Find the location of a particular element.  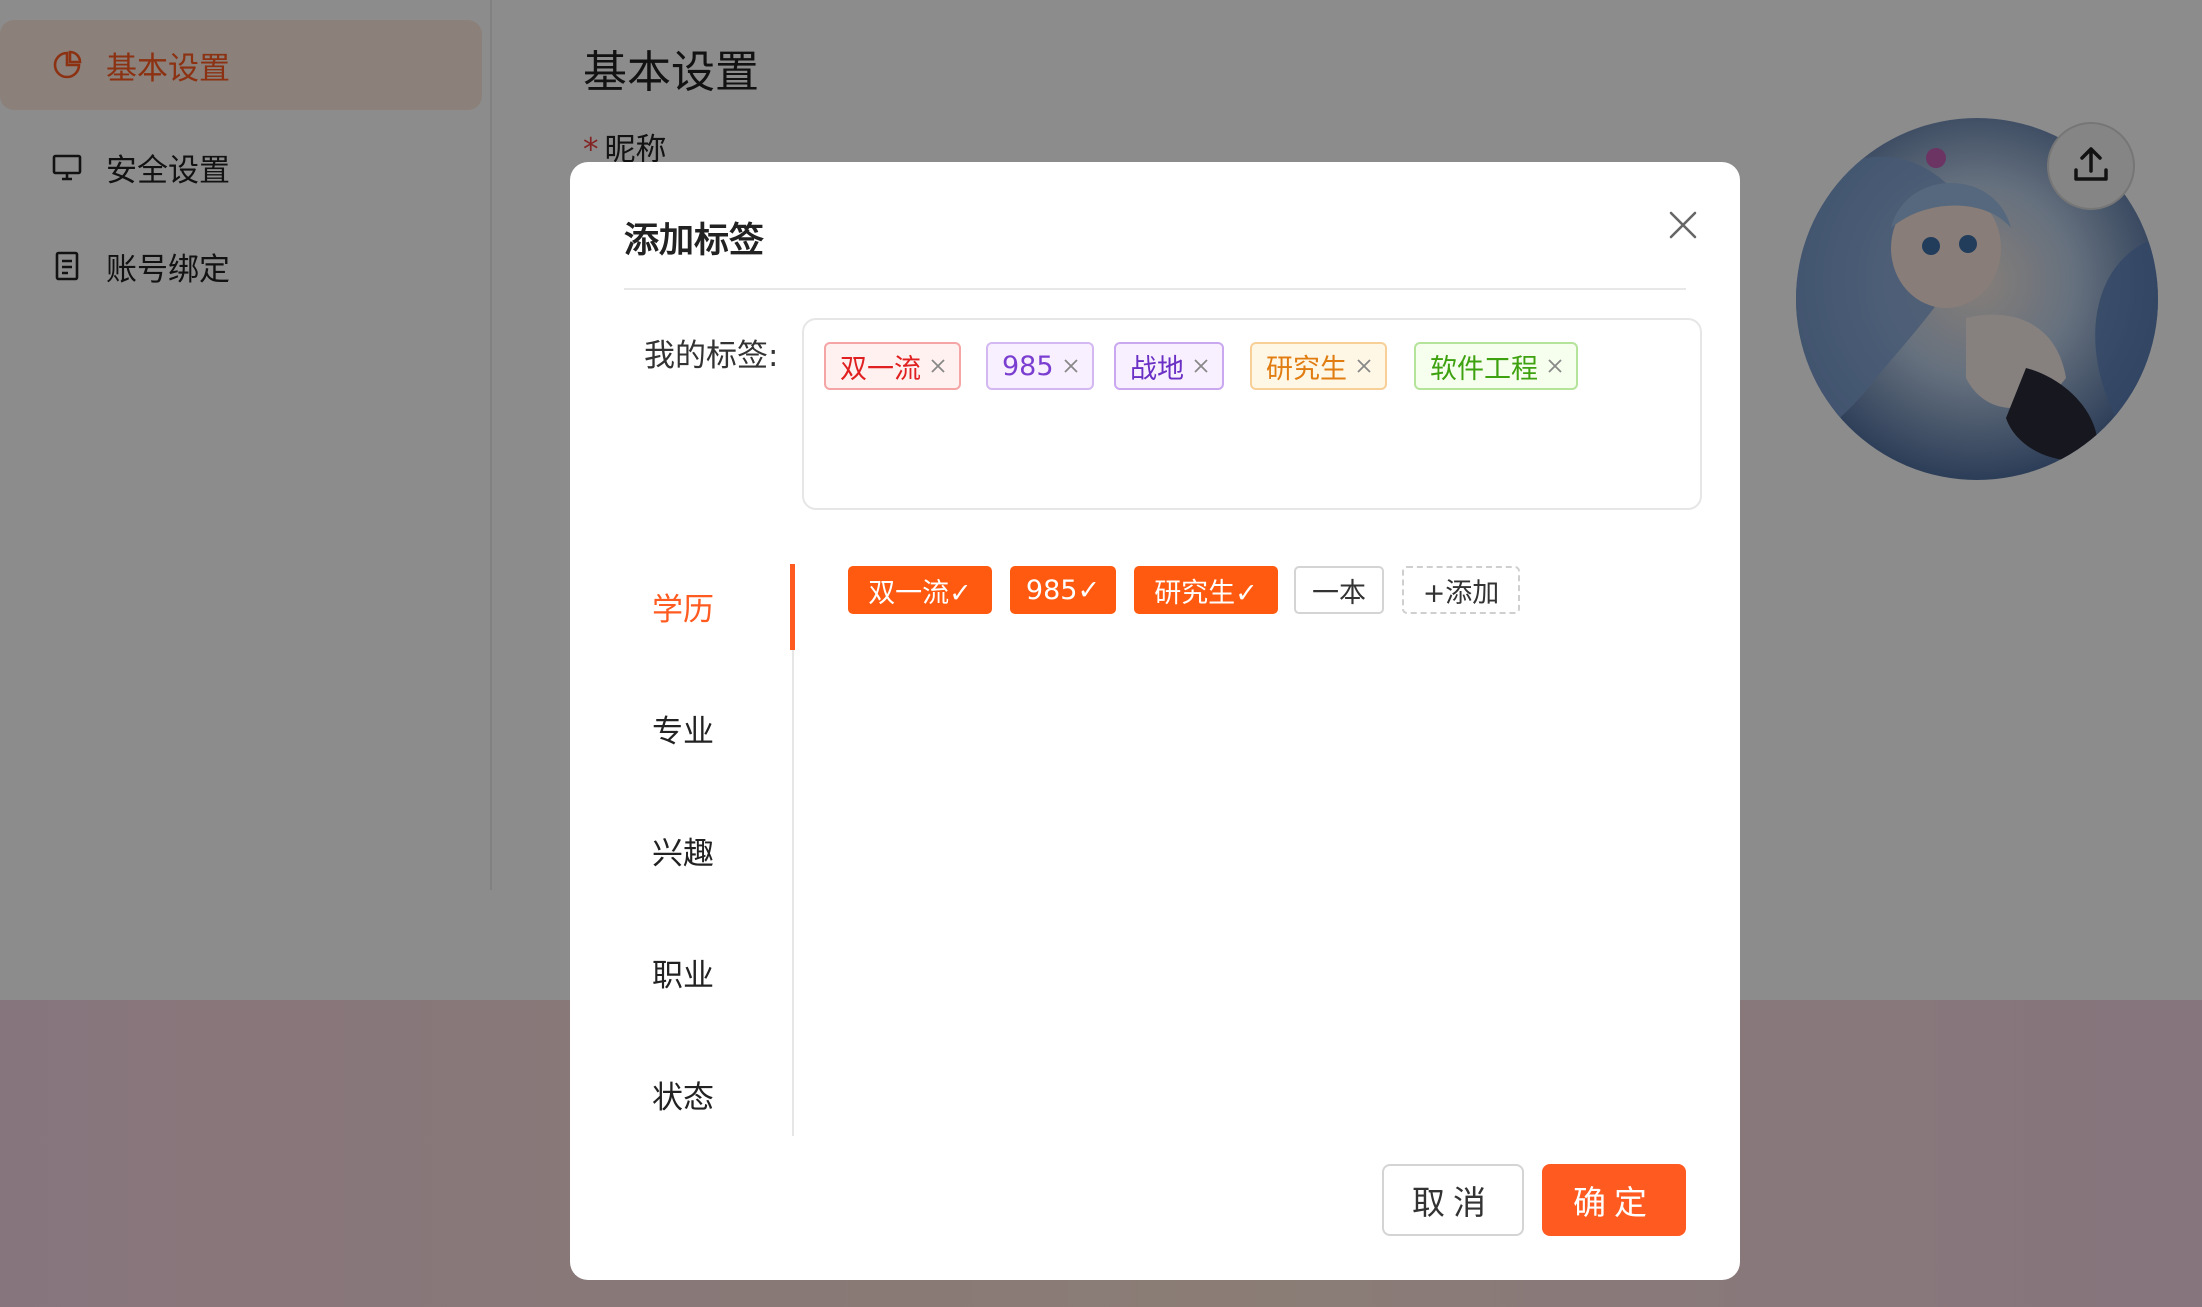

my-tag: 战地 is located at coordinates (1169, 366).